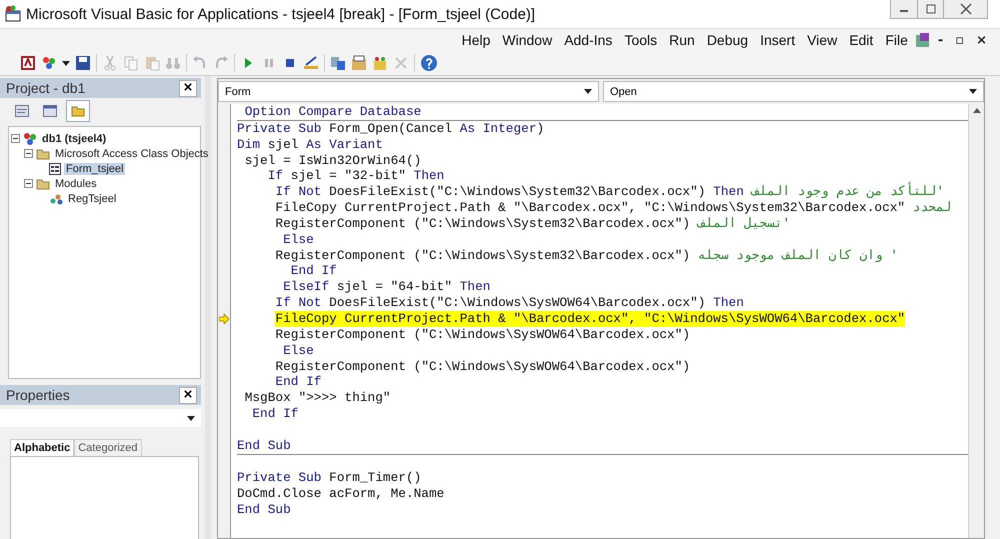 The width and height of the screenshot is (1000, 539). I want to click on tree-item: Form_tsjeel, so click(95, 168).